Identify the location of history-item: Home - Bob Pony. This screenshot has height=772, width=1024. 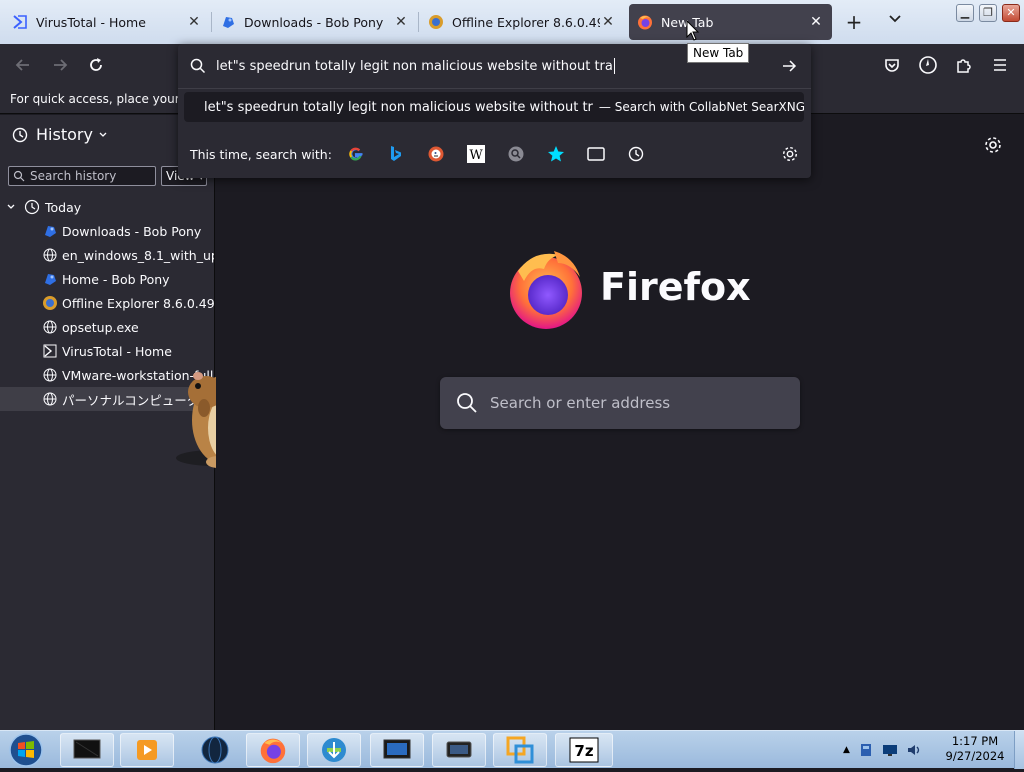
(107, 279).